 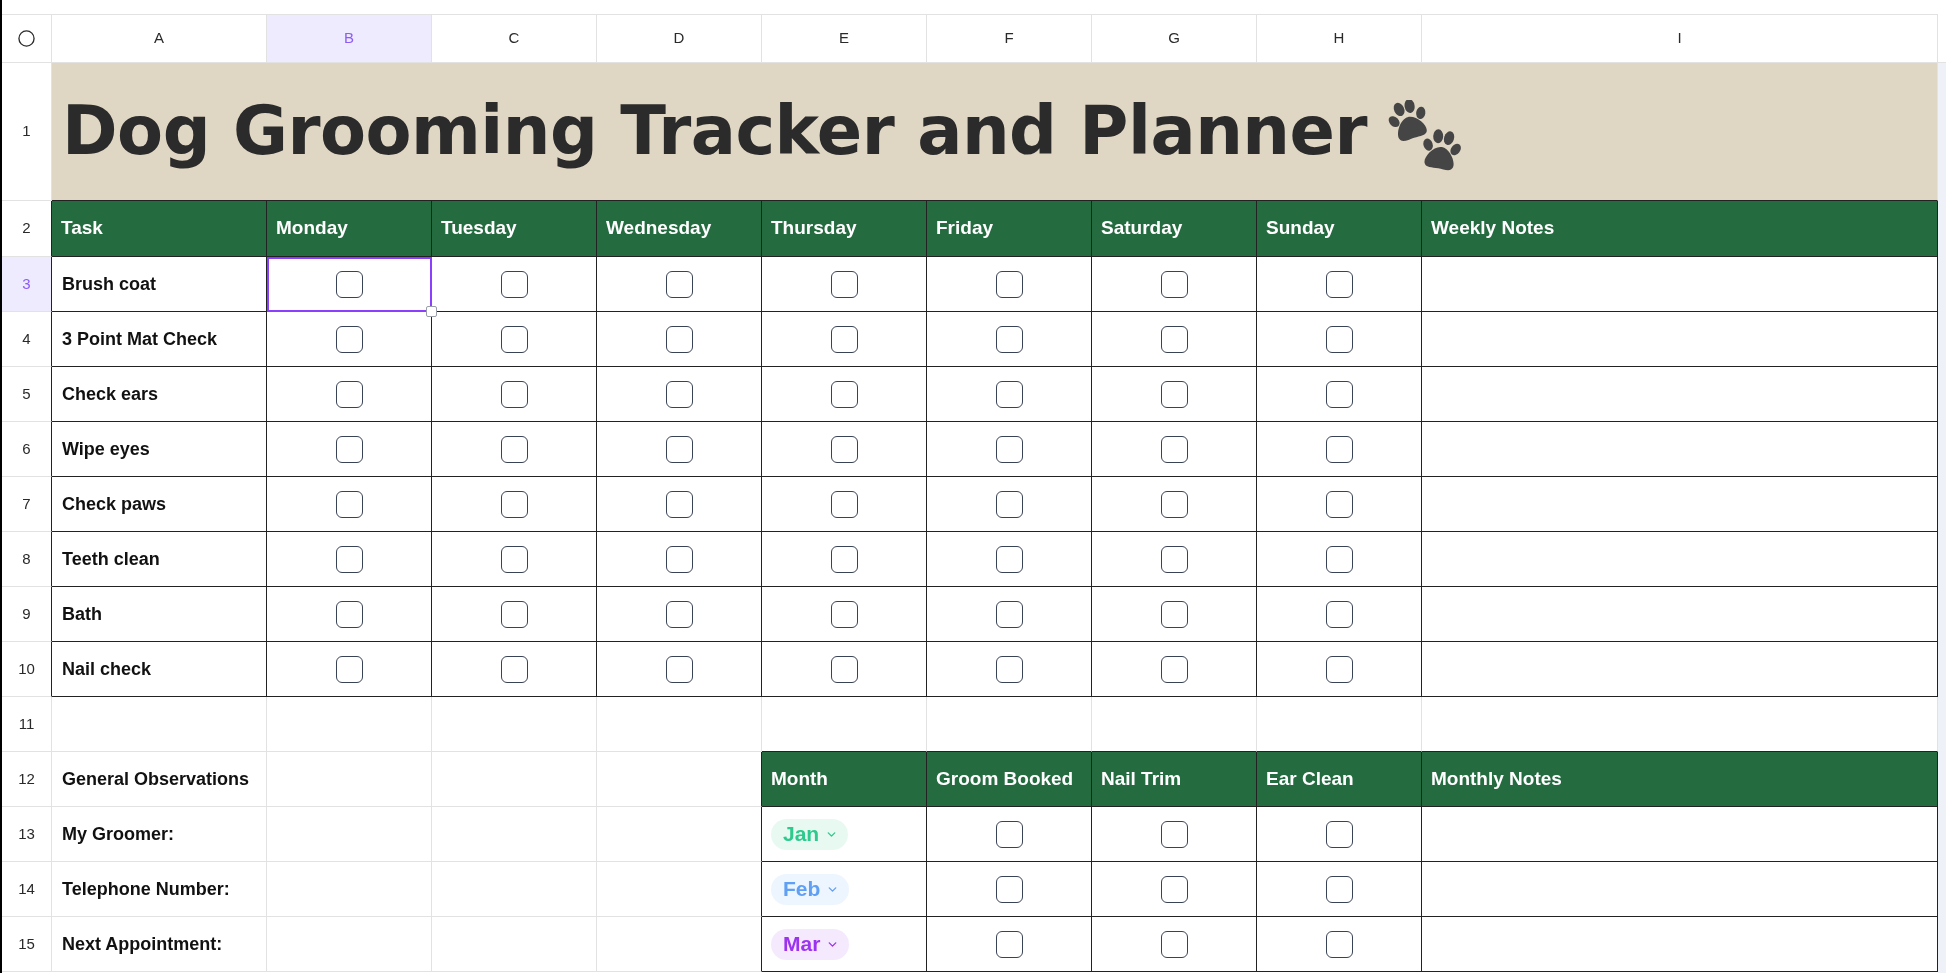 I want to click on row-number: 3, so click(x=27, y=284).